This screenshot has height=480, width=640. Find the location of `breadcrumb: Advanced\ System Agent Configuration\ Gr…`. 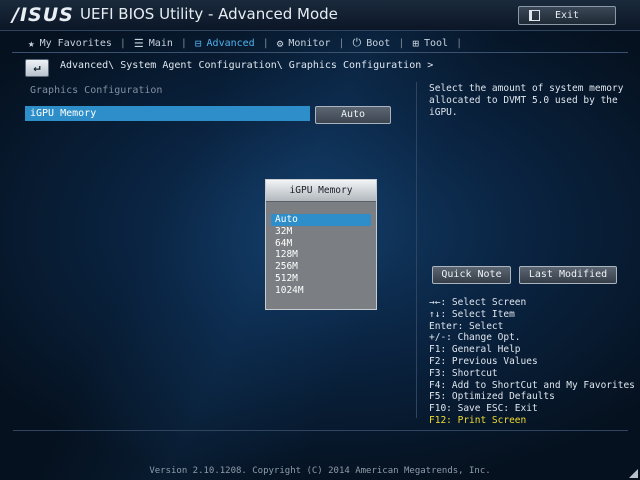

breadcrumb: Advanced\ System Agent Configuration\ Gr… is located at coordinates (247, 65).